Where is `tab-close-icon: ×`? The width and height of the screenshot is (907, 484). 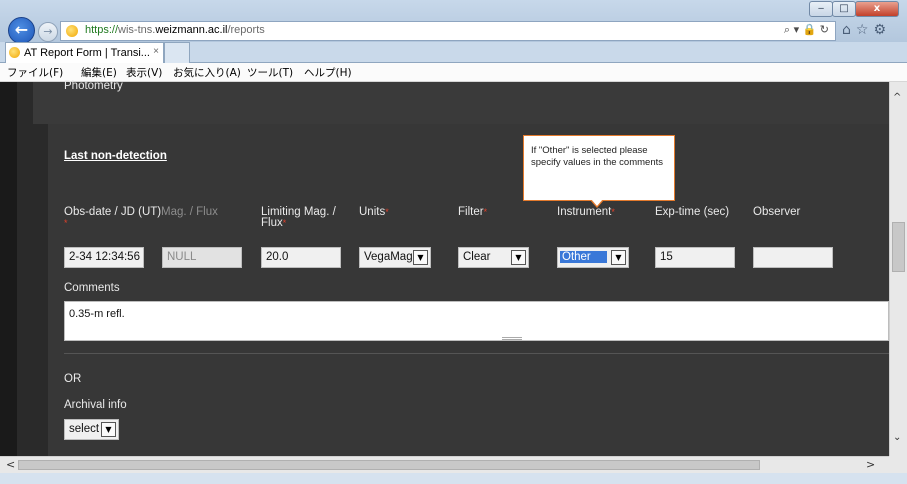 tab-close-icon: × is located at coordinates (156, 51).